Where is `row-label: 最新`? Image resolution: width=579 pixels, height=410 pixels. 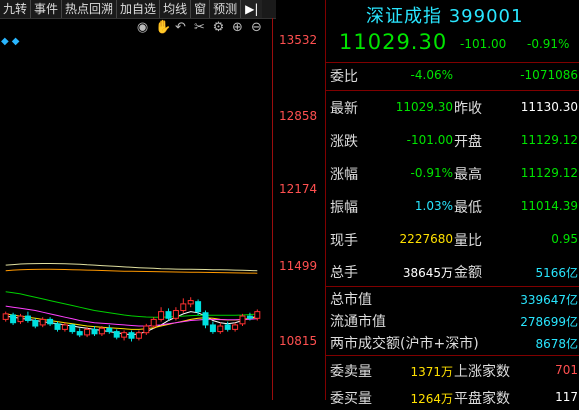 row-label: 最新 is located at coordinates (344, 109).